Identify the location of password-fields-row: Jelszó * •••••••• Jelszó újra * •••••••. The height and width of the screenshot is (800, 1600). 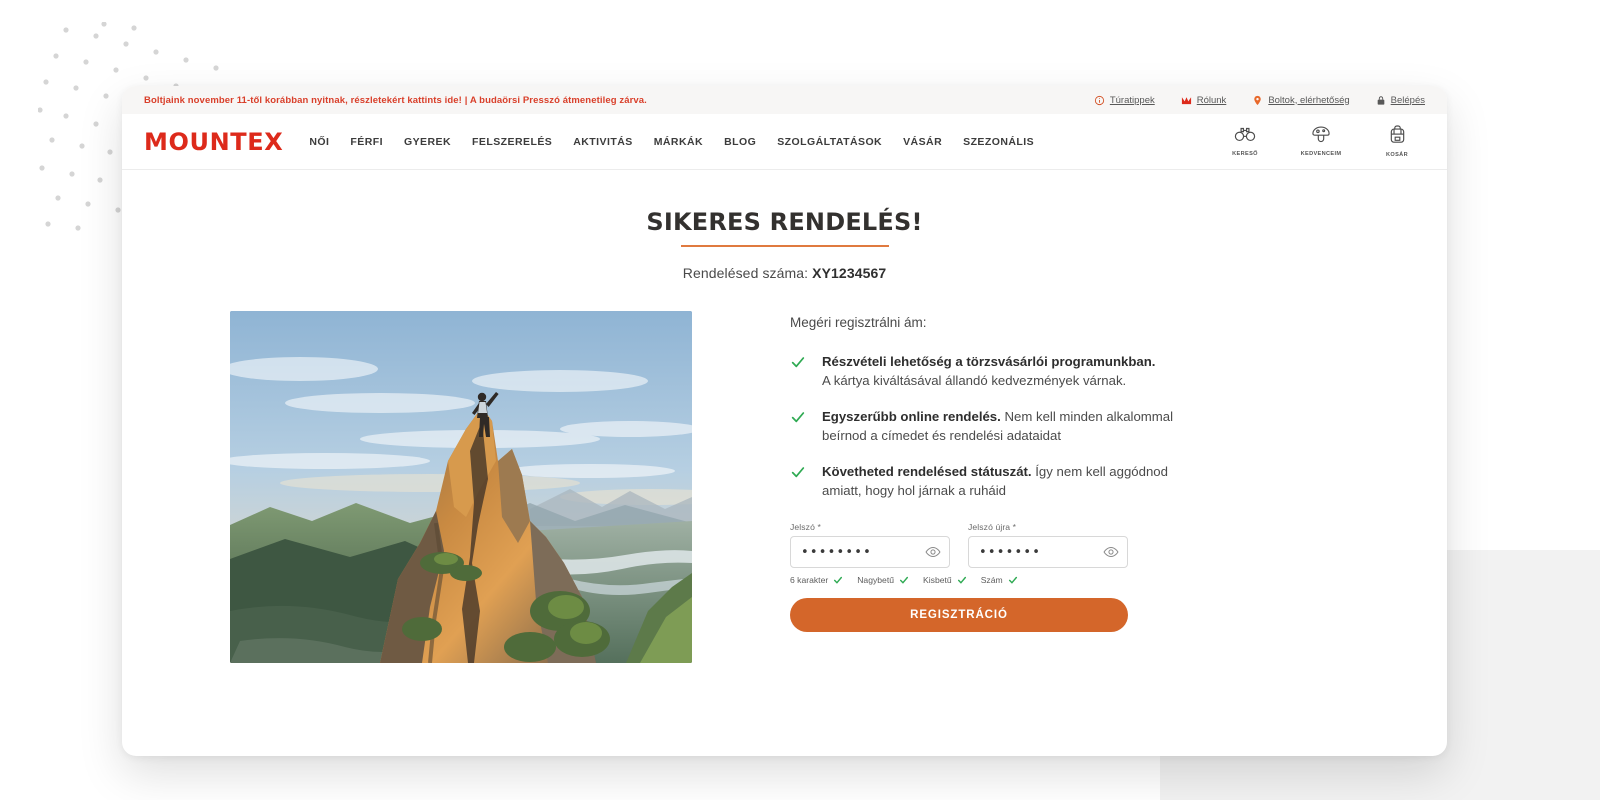
(1064, 545).